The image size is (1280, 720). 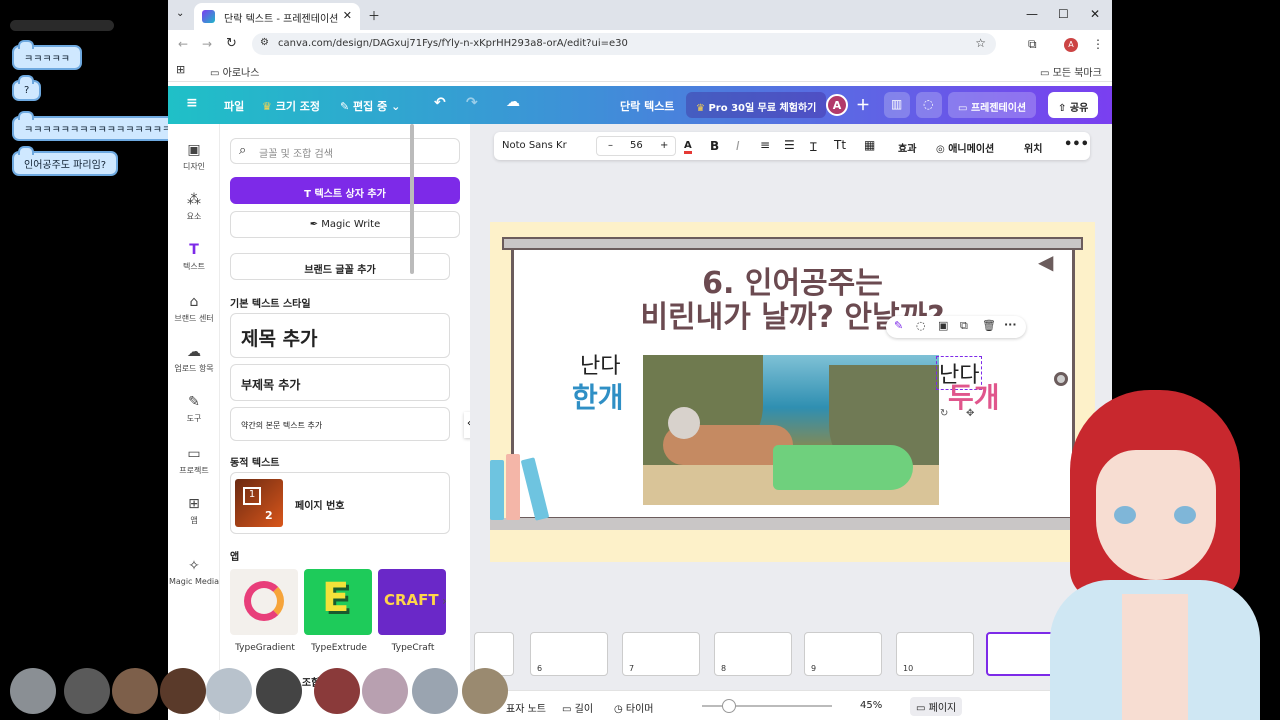 What do you see at coordinates (534, 145) in the screenshot?
I see `font-family-select: Noto Sans Kr` at bounding box center [534, 145].